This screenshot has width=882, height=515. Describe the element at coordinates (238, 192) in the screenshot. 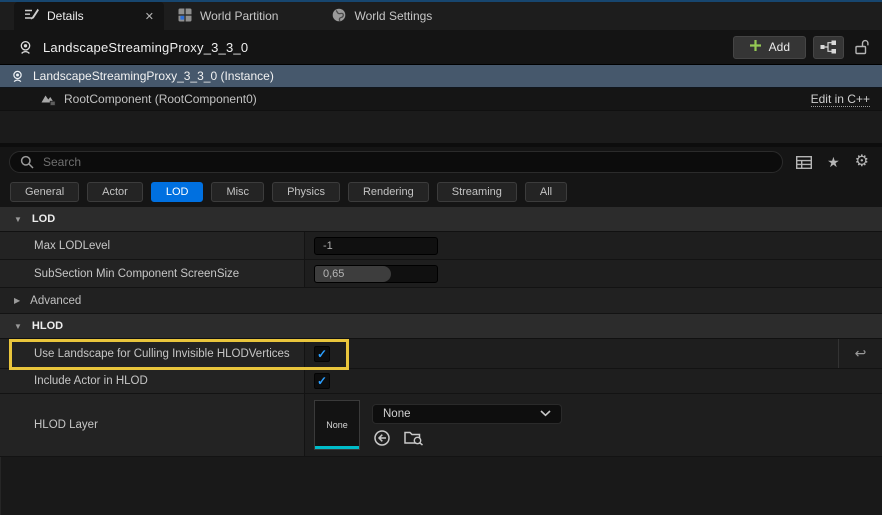

I see `filter-misc: Misc` at that location.